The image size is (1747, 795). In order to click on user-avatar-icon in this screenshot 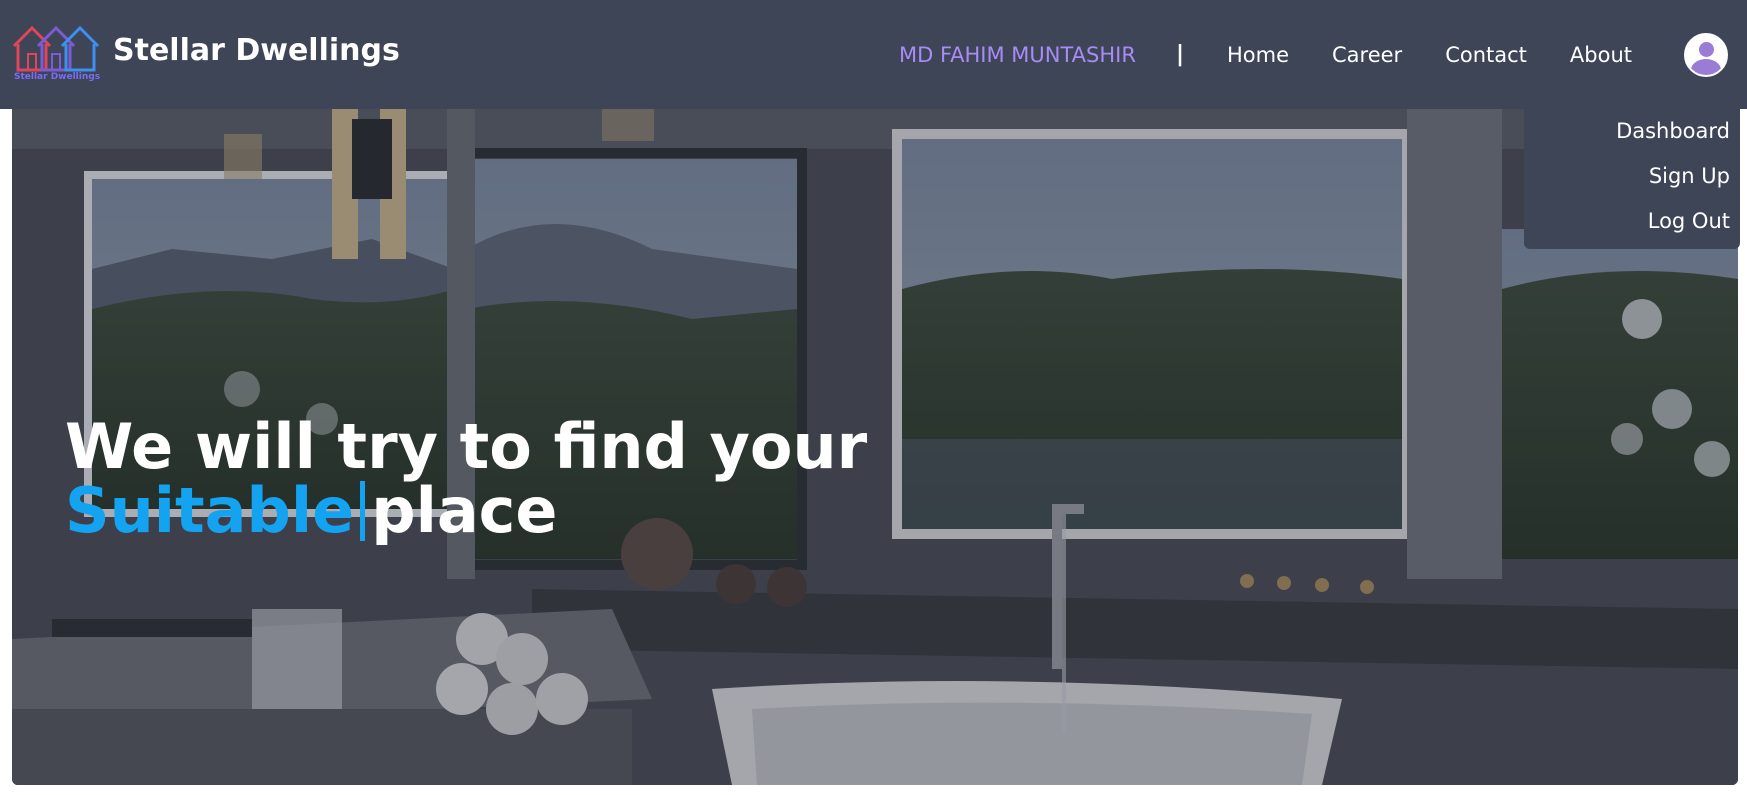, I will do `click(1706, 54)`.